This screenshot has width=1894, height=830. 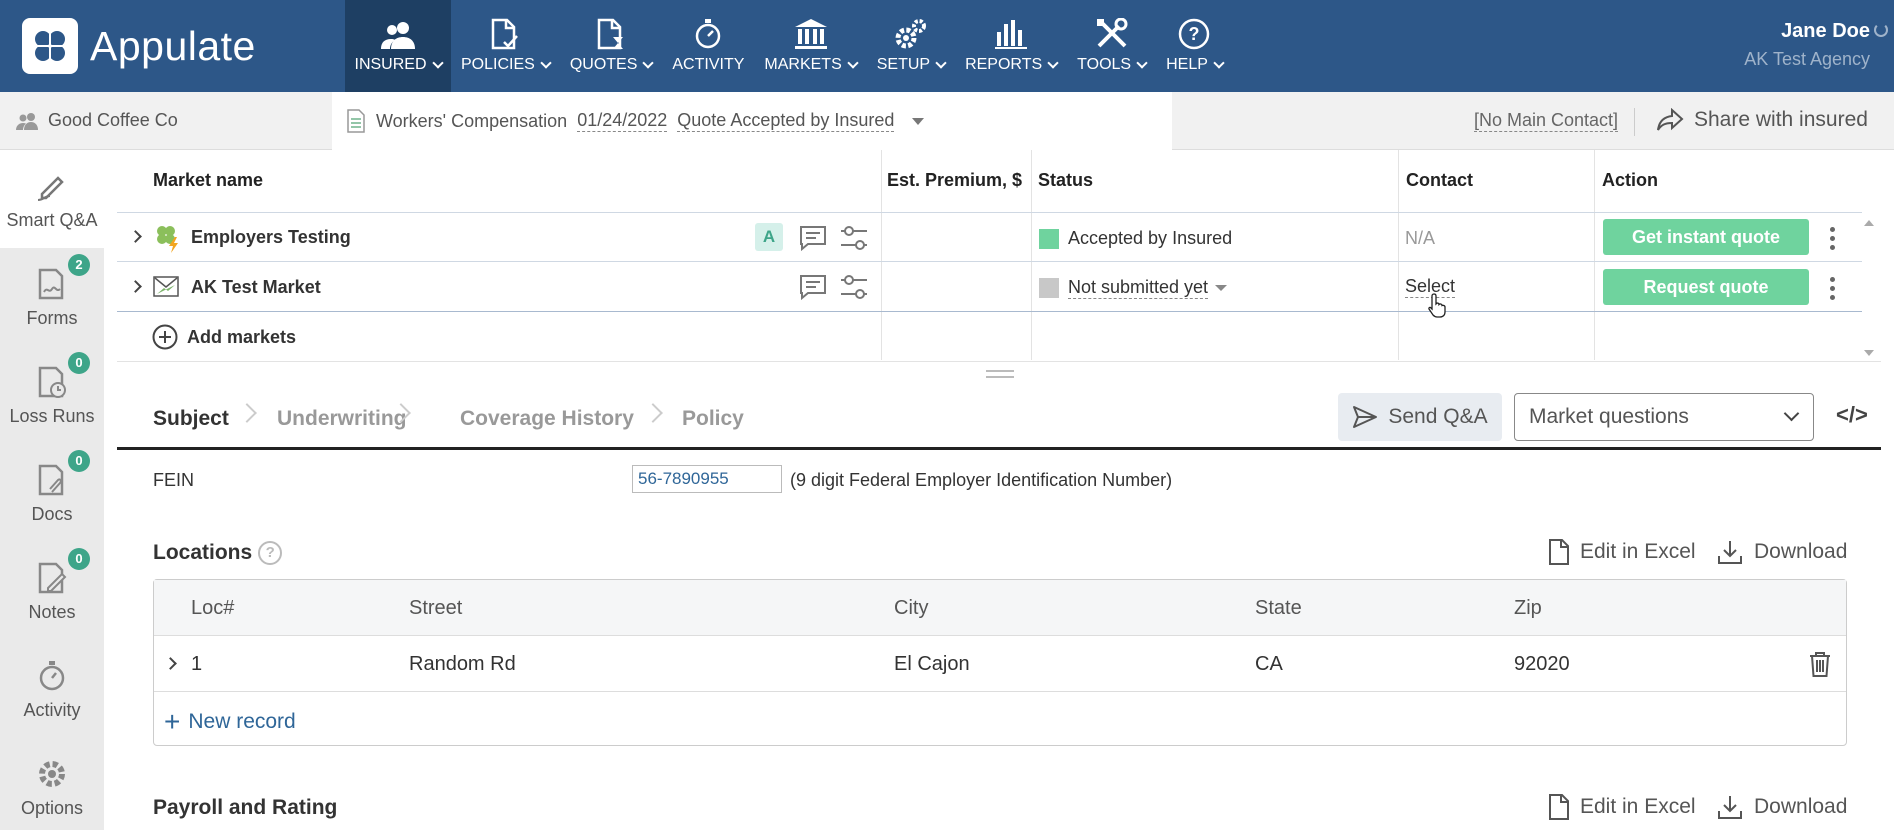 I want to click on nav-help: ? HELP, so click(x=1194, y=46).